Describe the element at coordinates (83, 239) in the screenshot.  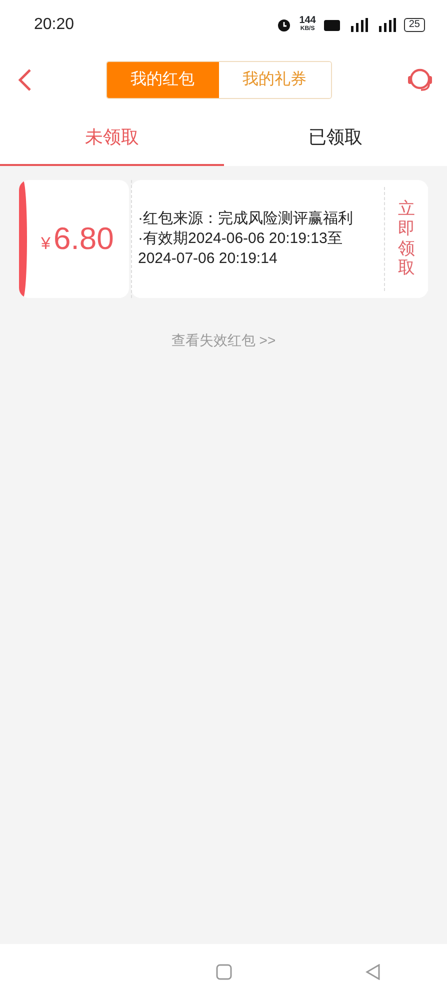
I see `coupon-amount: 6.80` at that location.